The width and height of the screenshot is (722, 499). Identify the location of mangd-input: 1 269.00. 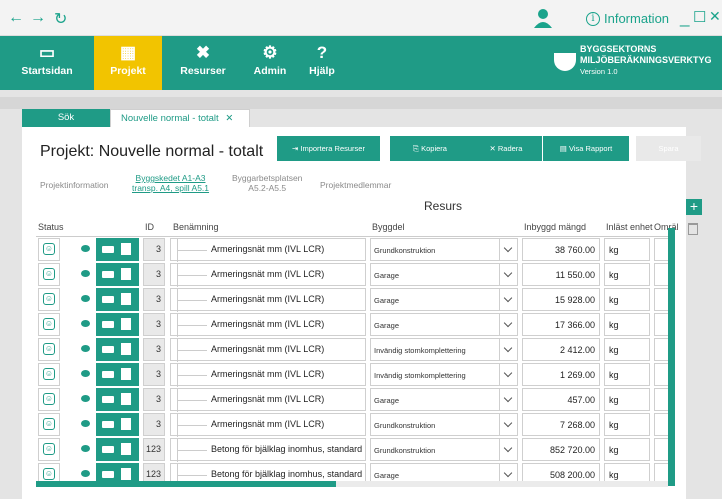
(561, 374).